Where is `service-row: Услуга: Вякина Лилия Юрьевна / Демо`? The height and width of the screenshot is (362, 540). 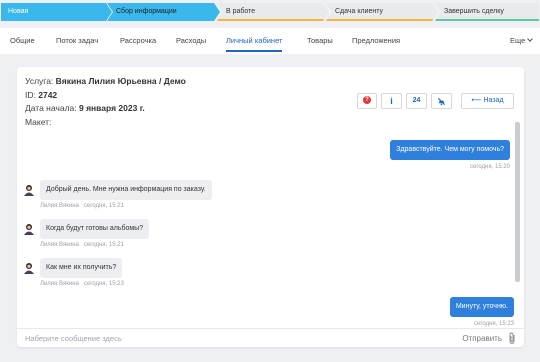 service-row: Услуга: Вякина Лилия Юрьевна / Демо is located at coordinates (105, 82).